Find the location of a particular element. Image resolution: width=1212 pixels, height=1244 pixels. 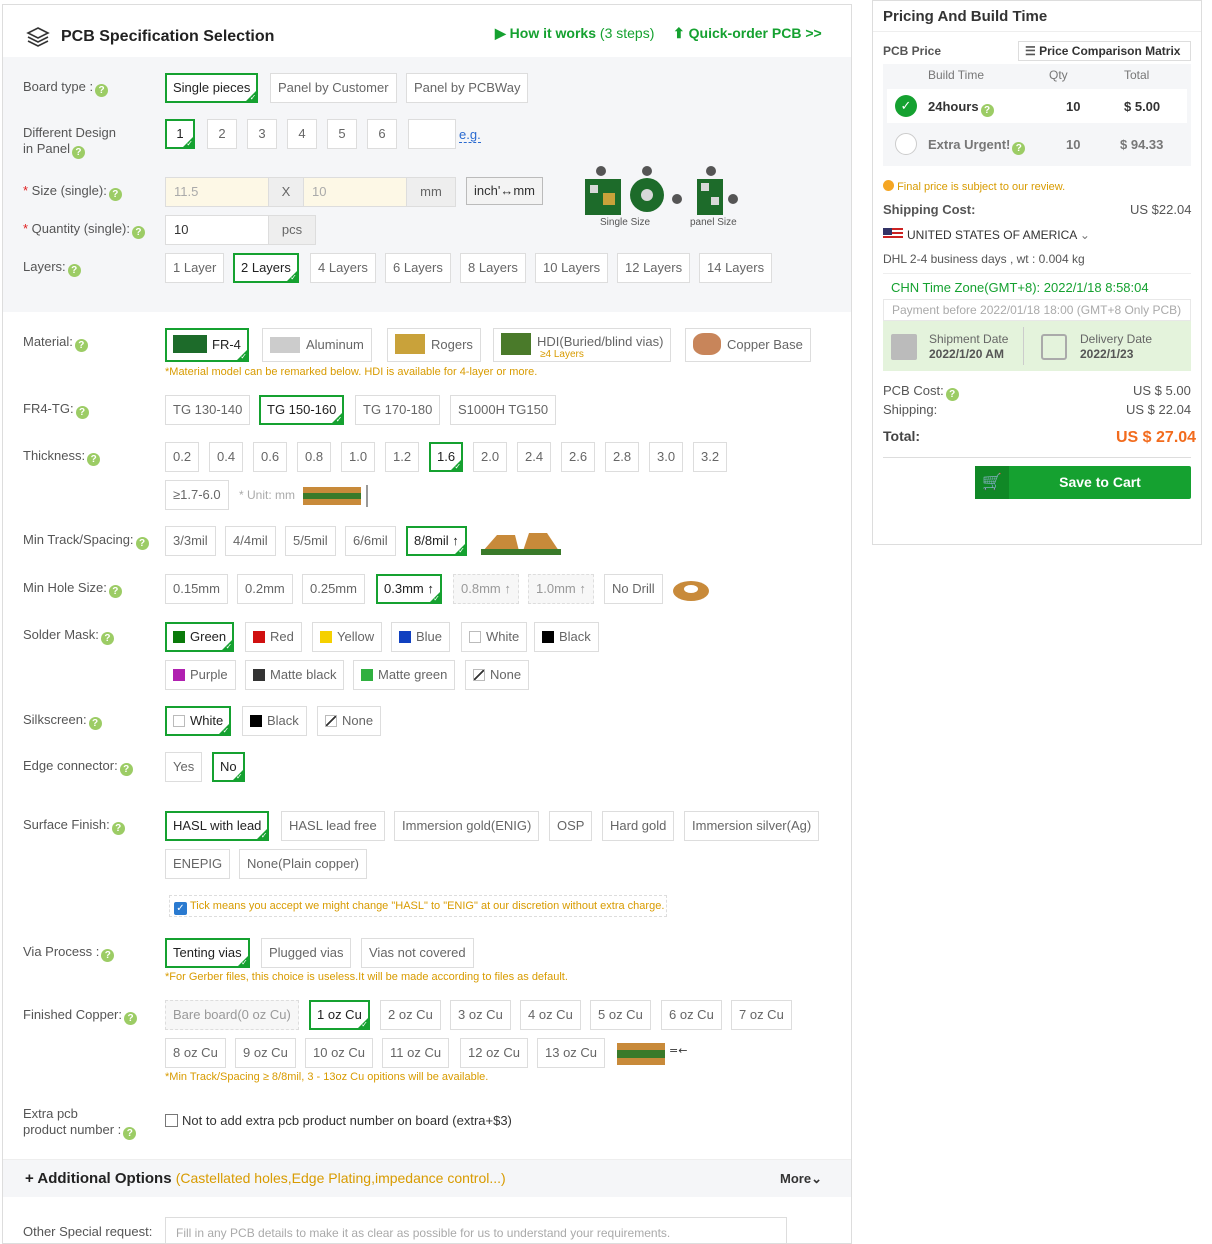

finish-silver: Immersion silver(Ag) is located at coordinates (752, 826).